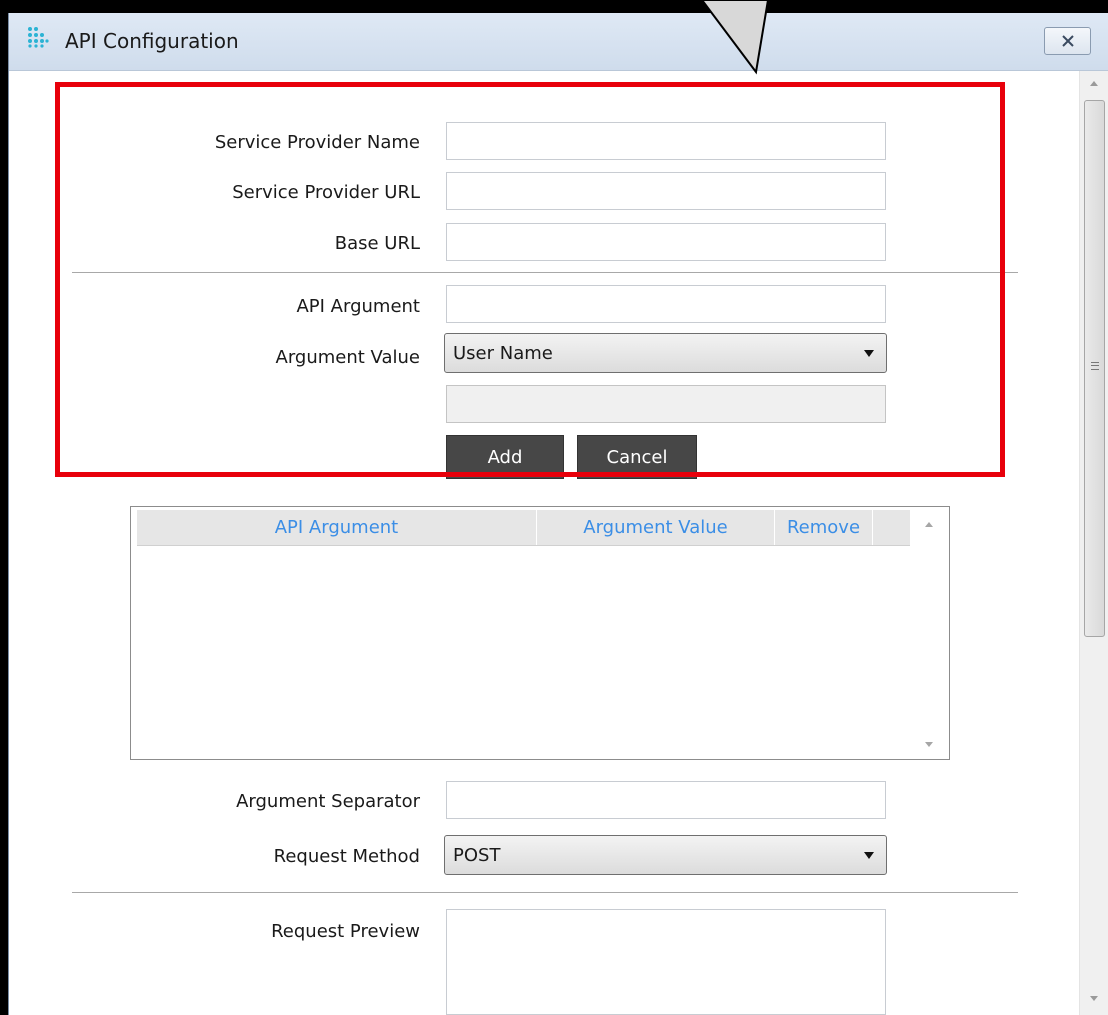 Image resolution: width=1108 pixels, height=1015 pixels. I want to click on callout-pointer, so click(735, 37).